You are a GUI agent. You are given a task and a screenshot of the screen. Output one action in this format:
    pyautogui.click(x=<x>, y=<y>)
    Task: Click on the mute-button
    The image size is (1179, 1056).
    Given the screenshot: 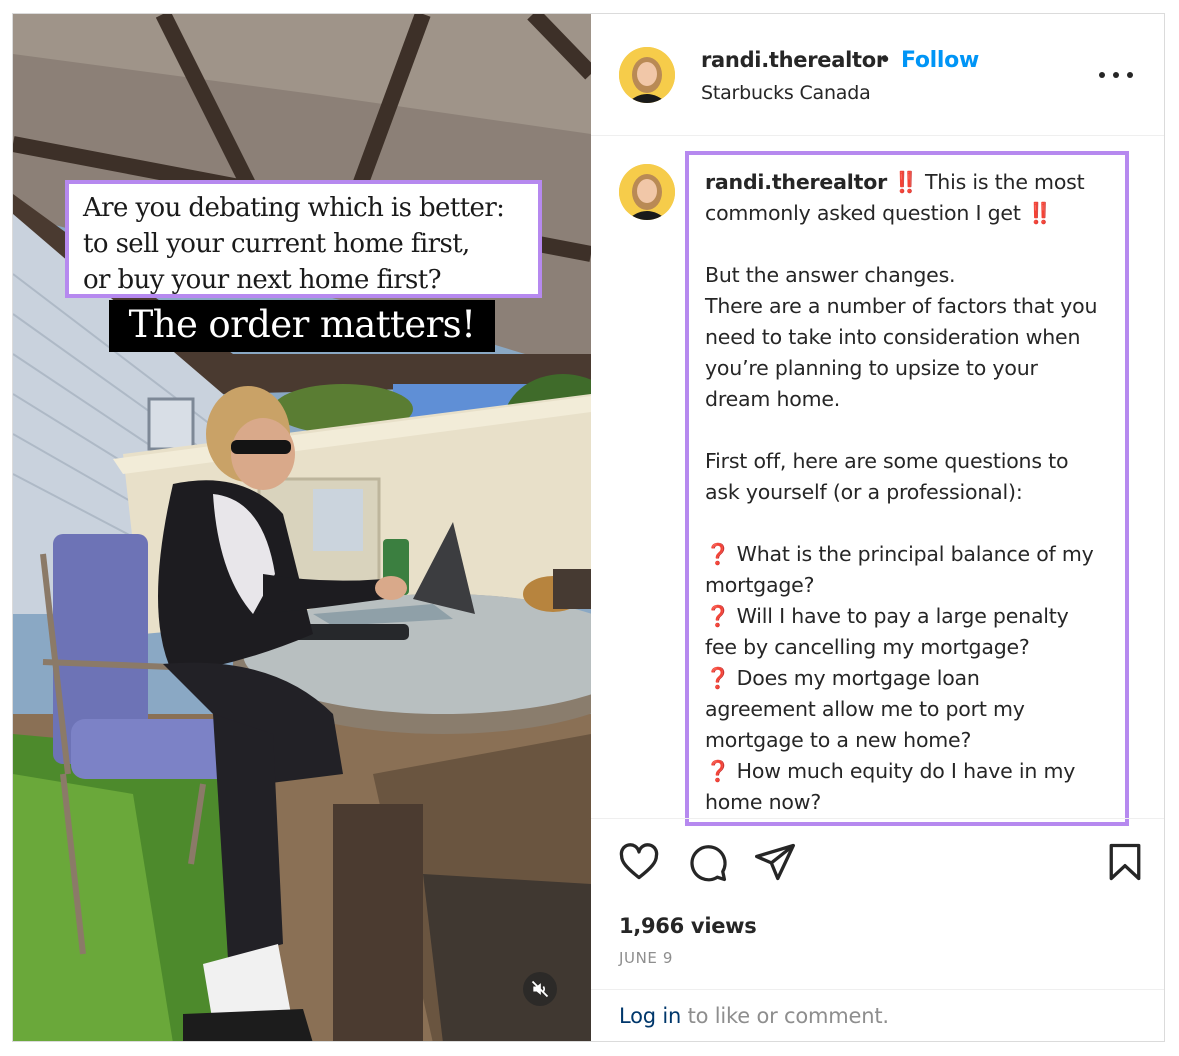 What is the action you would take?
    pyautogui.click(x=540, y=989)
    